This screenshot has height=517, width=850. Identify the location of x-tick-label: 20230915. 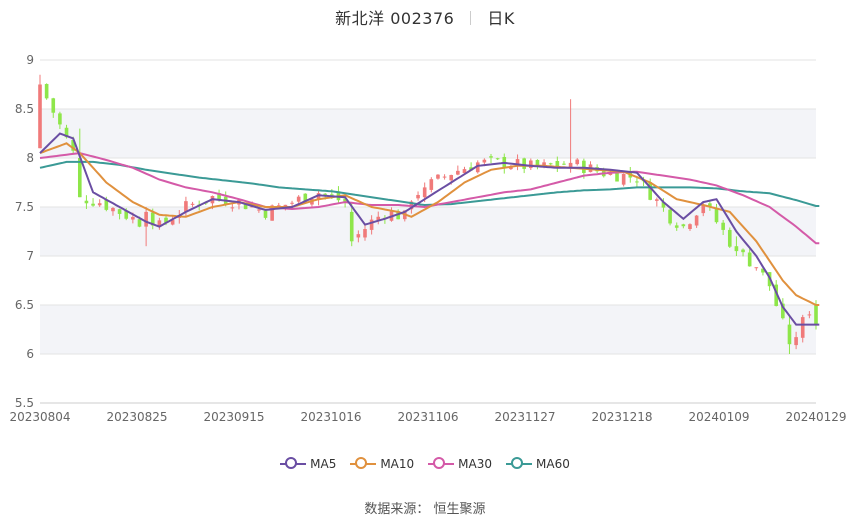
(233, 417).